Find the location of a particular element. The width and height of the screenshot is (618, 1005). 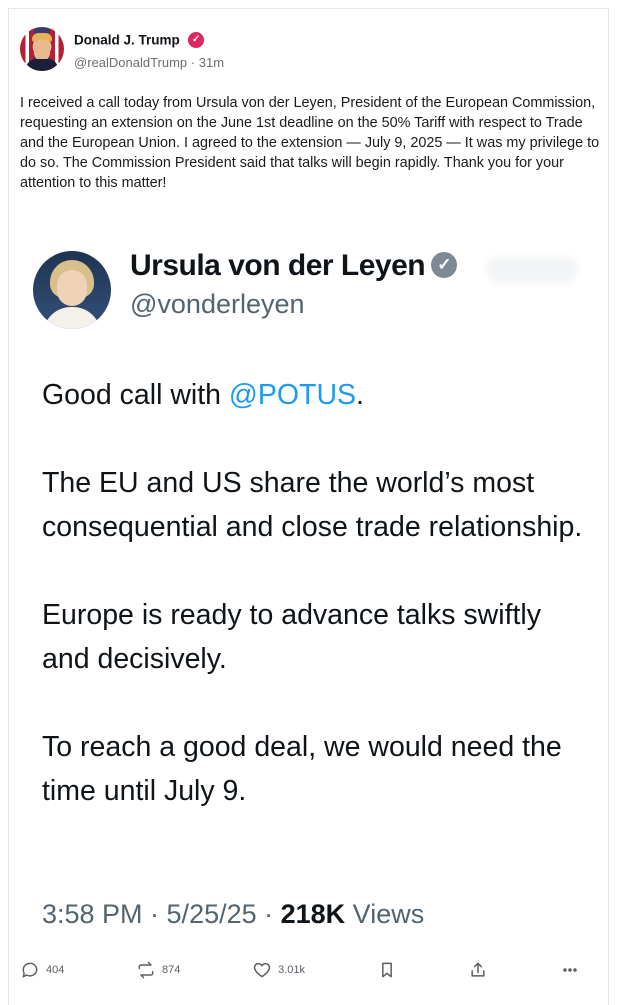

verified-check-icon: ✓ is located at coordinates (444, 265).